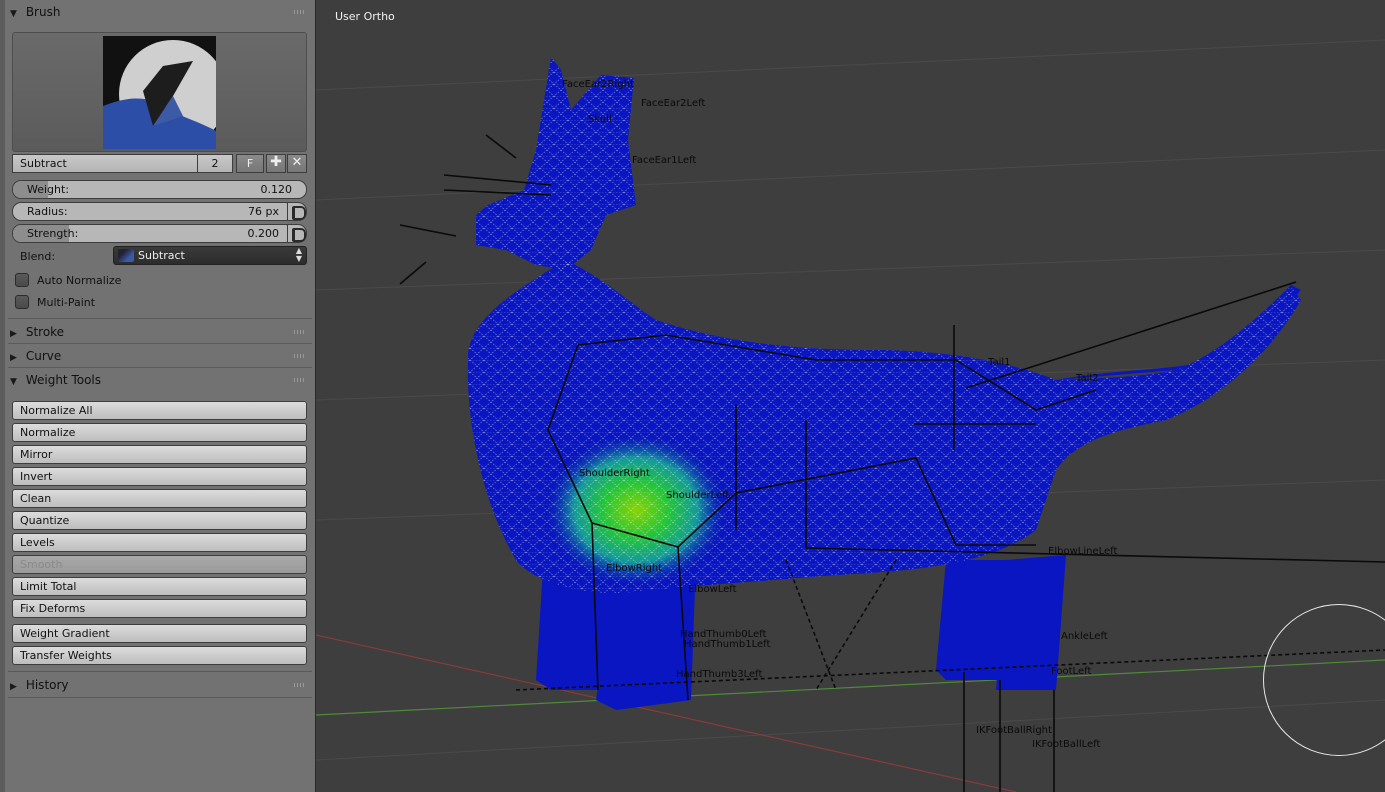 This screenshot has height=792, width=1385. I want to click on bone-label-ankle-left: AnkleLeft, so click(1084, 636).